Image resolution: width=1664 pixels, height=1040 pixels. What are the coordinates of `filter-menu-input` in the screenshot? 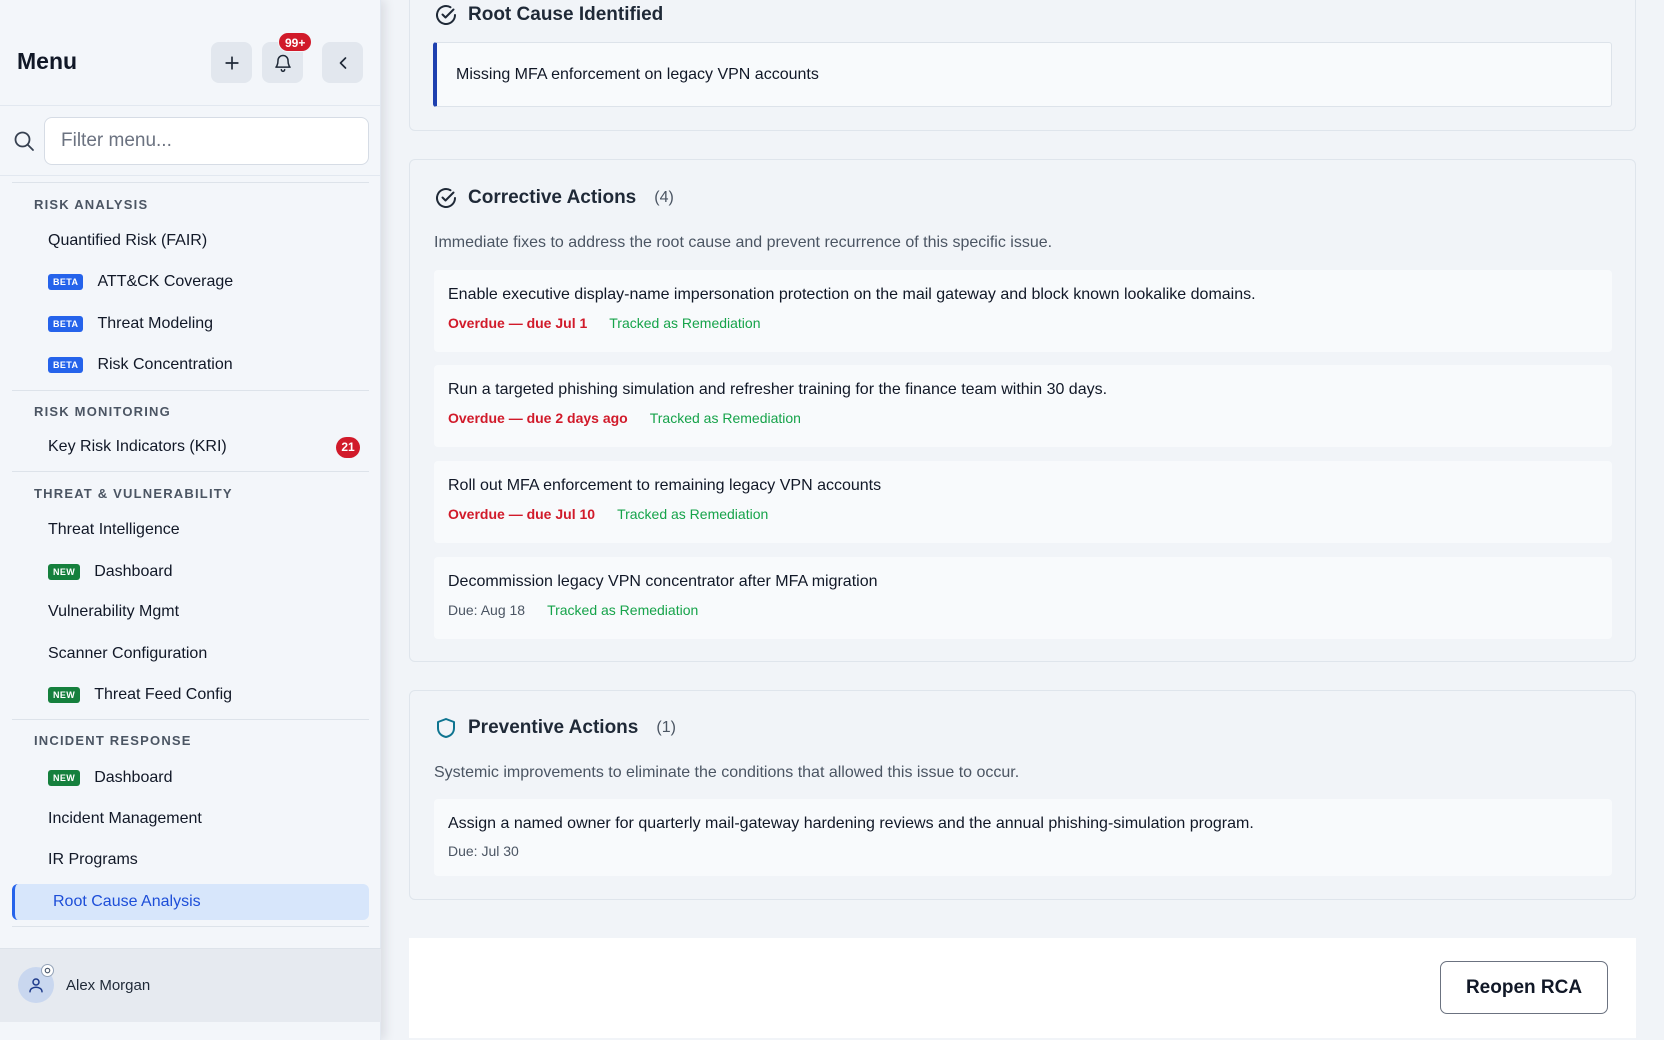 It's located at (206, 141).